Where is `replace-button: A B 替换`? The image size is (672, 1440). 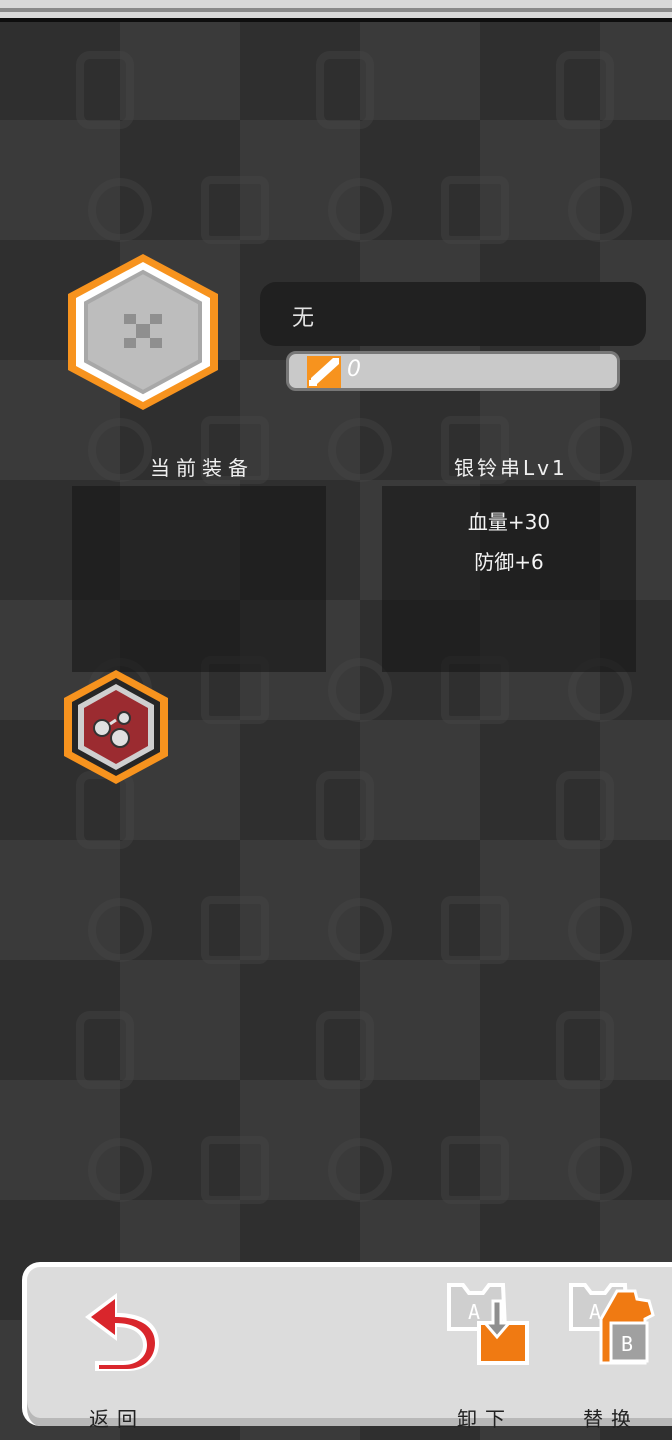
replace-button: A B 替换 is located at coordinates (611, 1355).